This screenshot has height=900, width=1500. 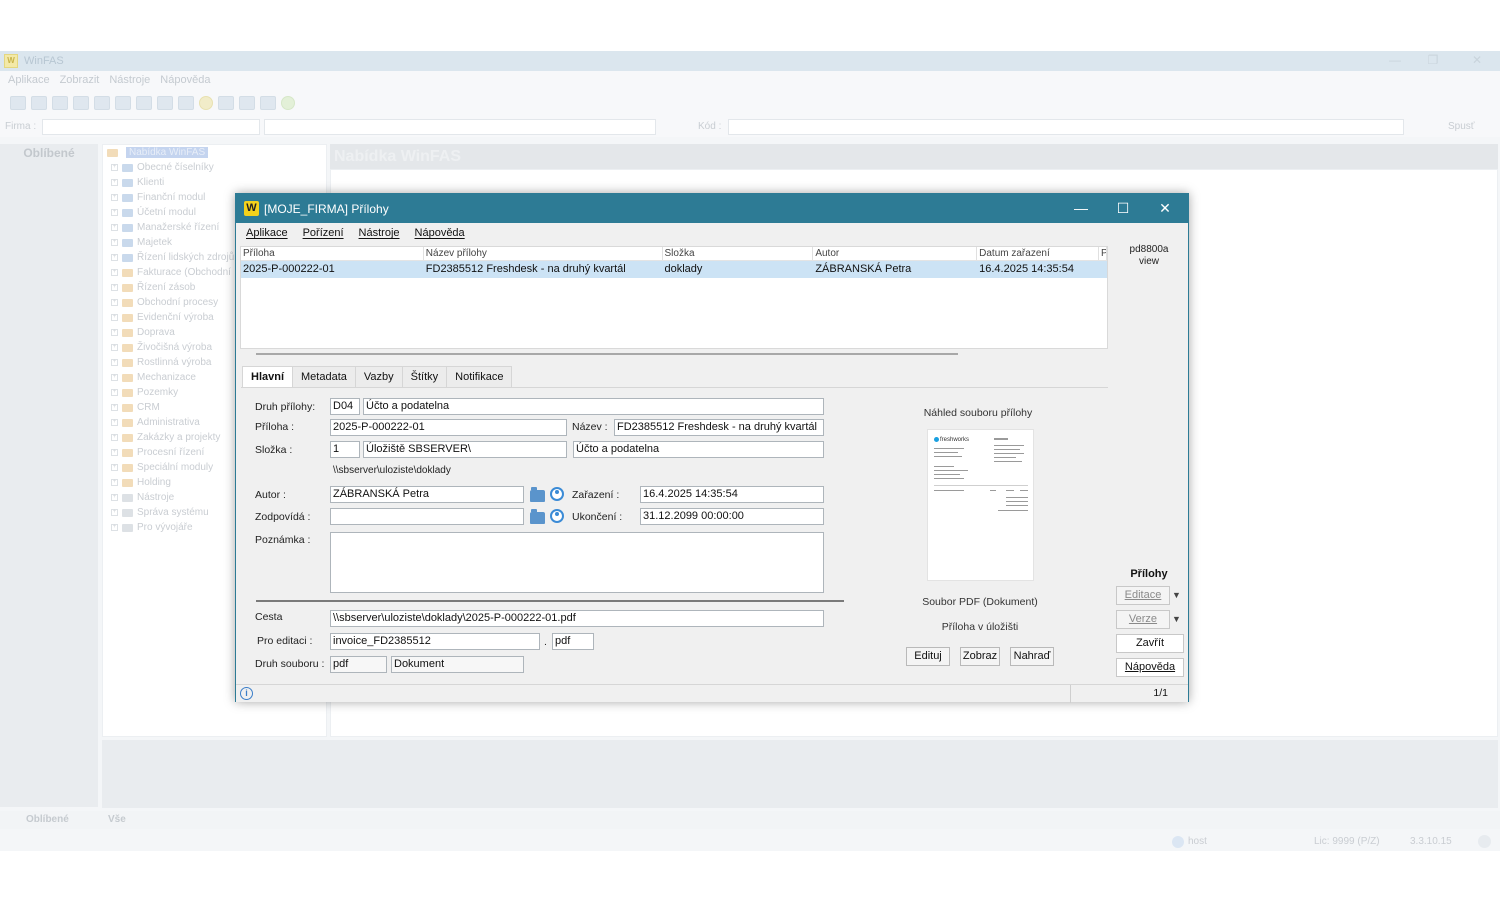 I want to click on file-preview-thumbnail: freshworks, so click(x=980, y=505).